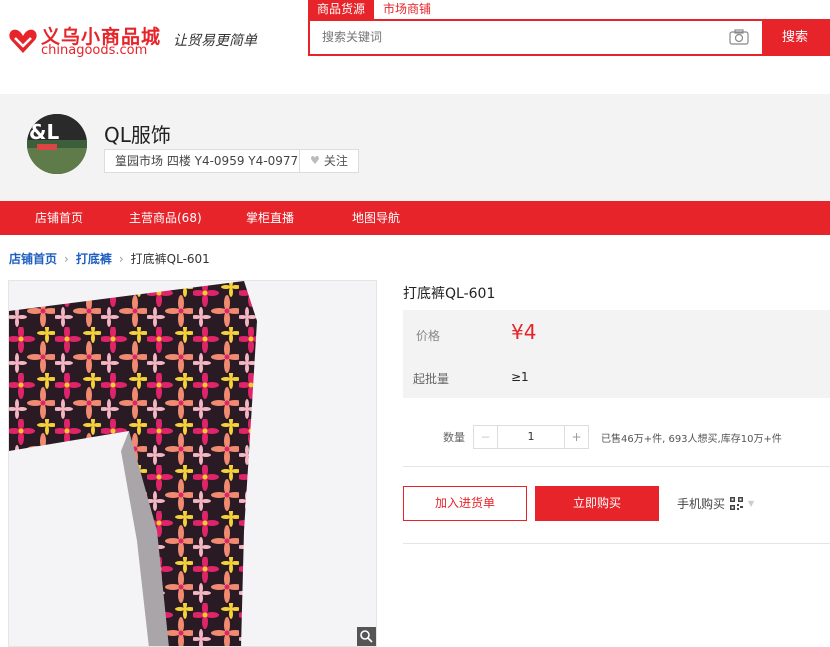  Describe the element at coordinates (143, 42) in the screenshot. I see `site-logo: 义乌小商品城 chinagoods.com 让贸易更简单` at that location.